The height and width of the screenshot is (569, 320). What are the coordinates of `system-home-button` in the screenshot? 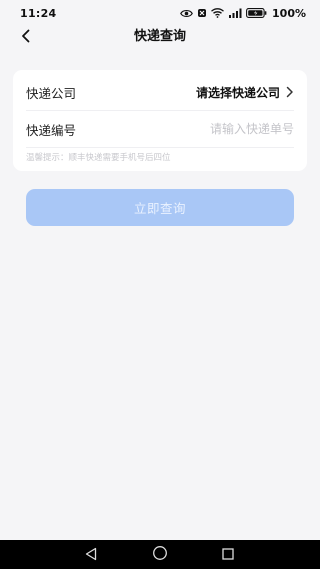 It's located at (160, 555).